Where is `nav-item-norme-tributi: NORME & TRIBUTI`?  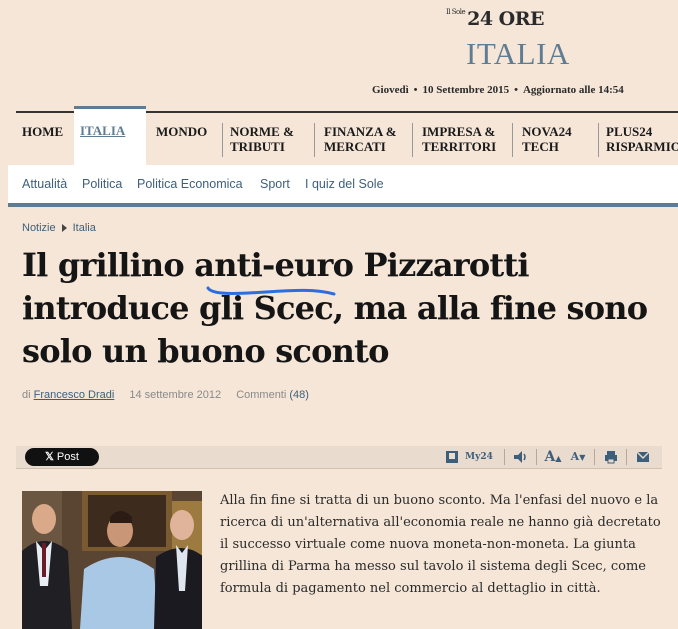 nav-item-norme-tributi: NORME & TRIBUTI is located at coordinates (267, 140).